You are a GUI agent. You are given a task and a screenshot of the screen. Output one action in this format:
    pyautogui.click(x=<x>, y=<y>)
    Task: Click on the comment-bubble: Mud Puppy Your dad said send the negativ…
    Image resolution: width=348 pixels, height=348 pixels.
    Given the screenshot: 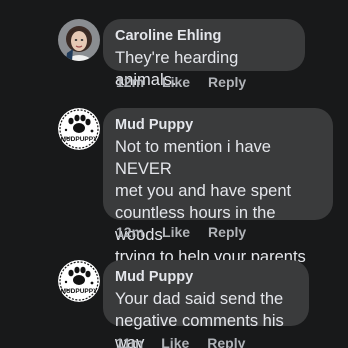 What is the action you would take?
    pyautogui.click(x=206, y=304)
    